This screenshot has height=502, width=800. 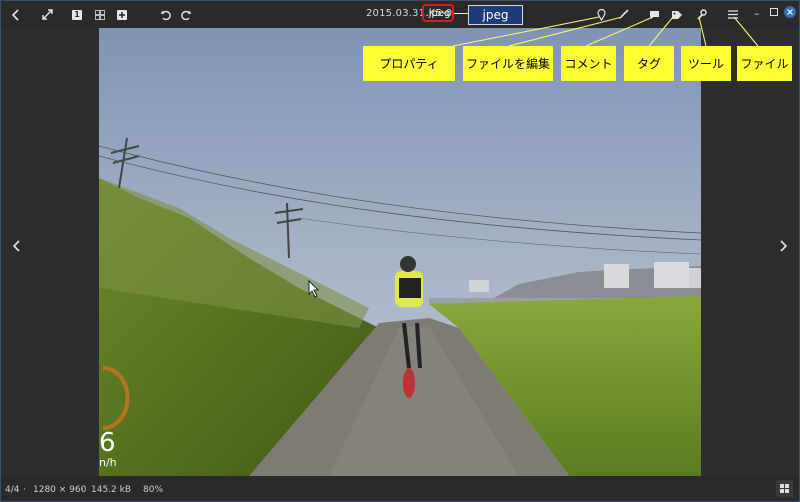 What do you see at coordinates (623, 14) in the screenshot?
I see `brush-icon` at bounding box center [623, 14].